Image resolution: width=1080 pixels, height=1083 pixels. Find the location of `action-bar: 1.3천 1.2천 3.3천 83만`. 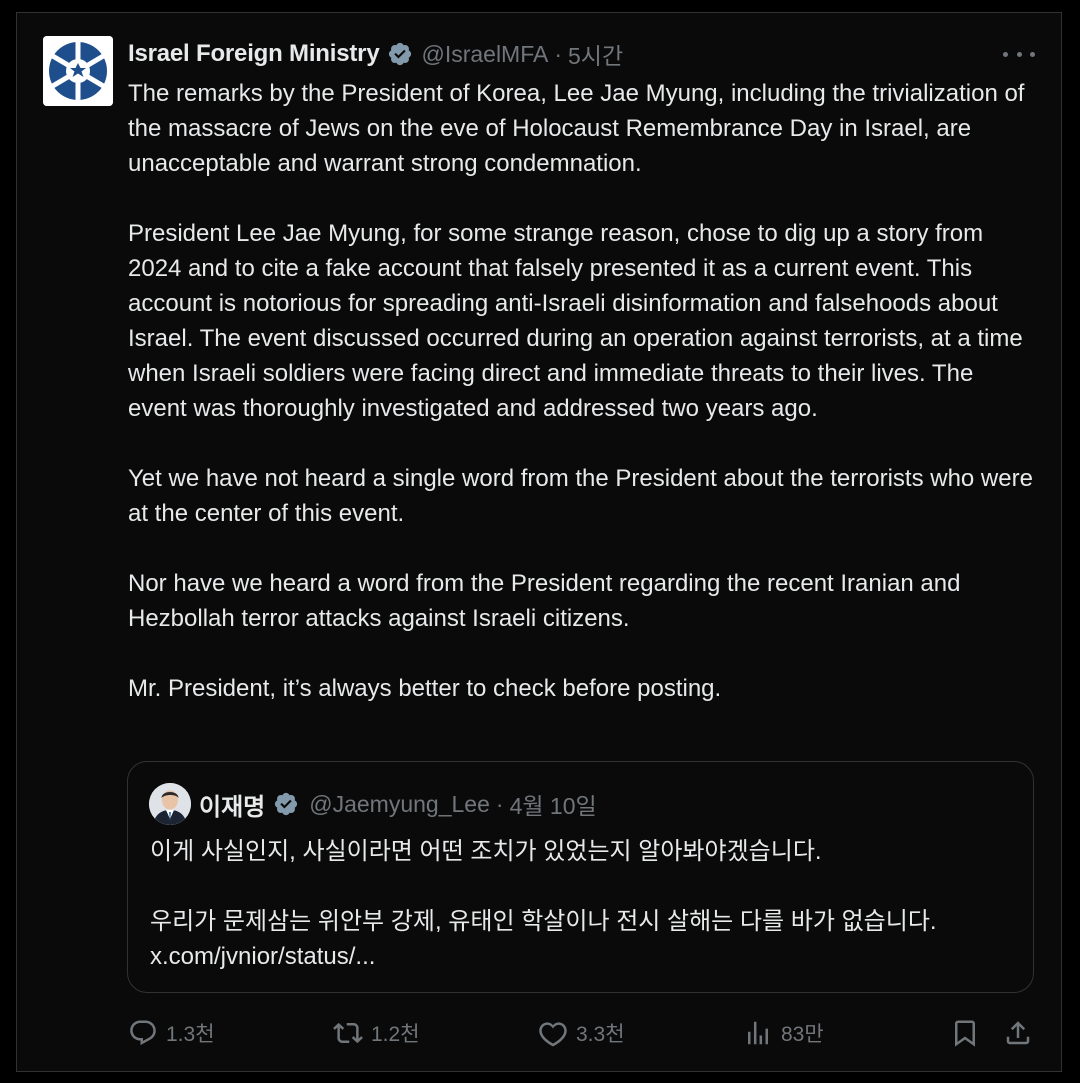

action-bar: 1.3천 1.2천 3.3천 83만 is located at coordinates (583, 1033).